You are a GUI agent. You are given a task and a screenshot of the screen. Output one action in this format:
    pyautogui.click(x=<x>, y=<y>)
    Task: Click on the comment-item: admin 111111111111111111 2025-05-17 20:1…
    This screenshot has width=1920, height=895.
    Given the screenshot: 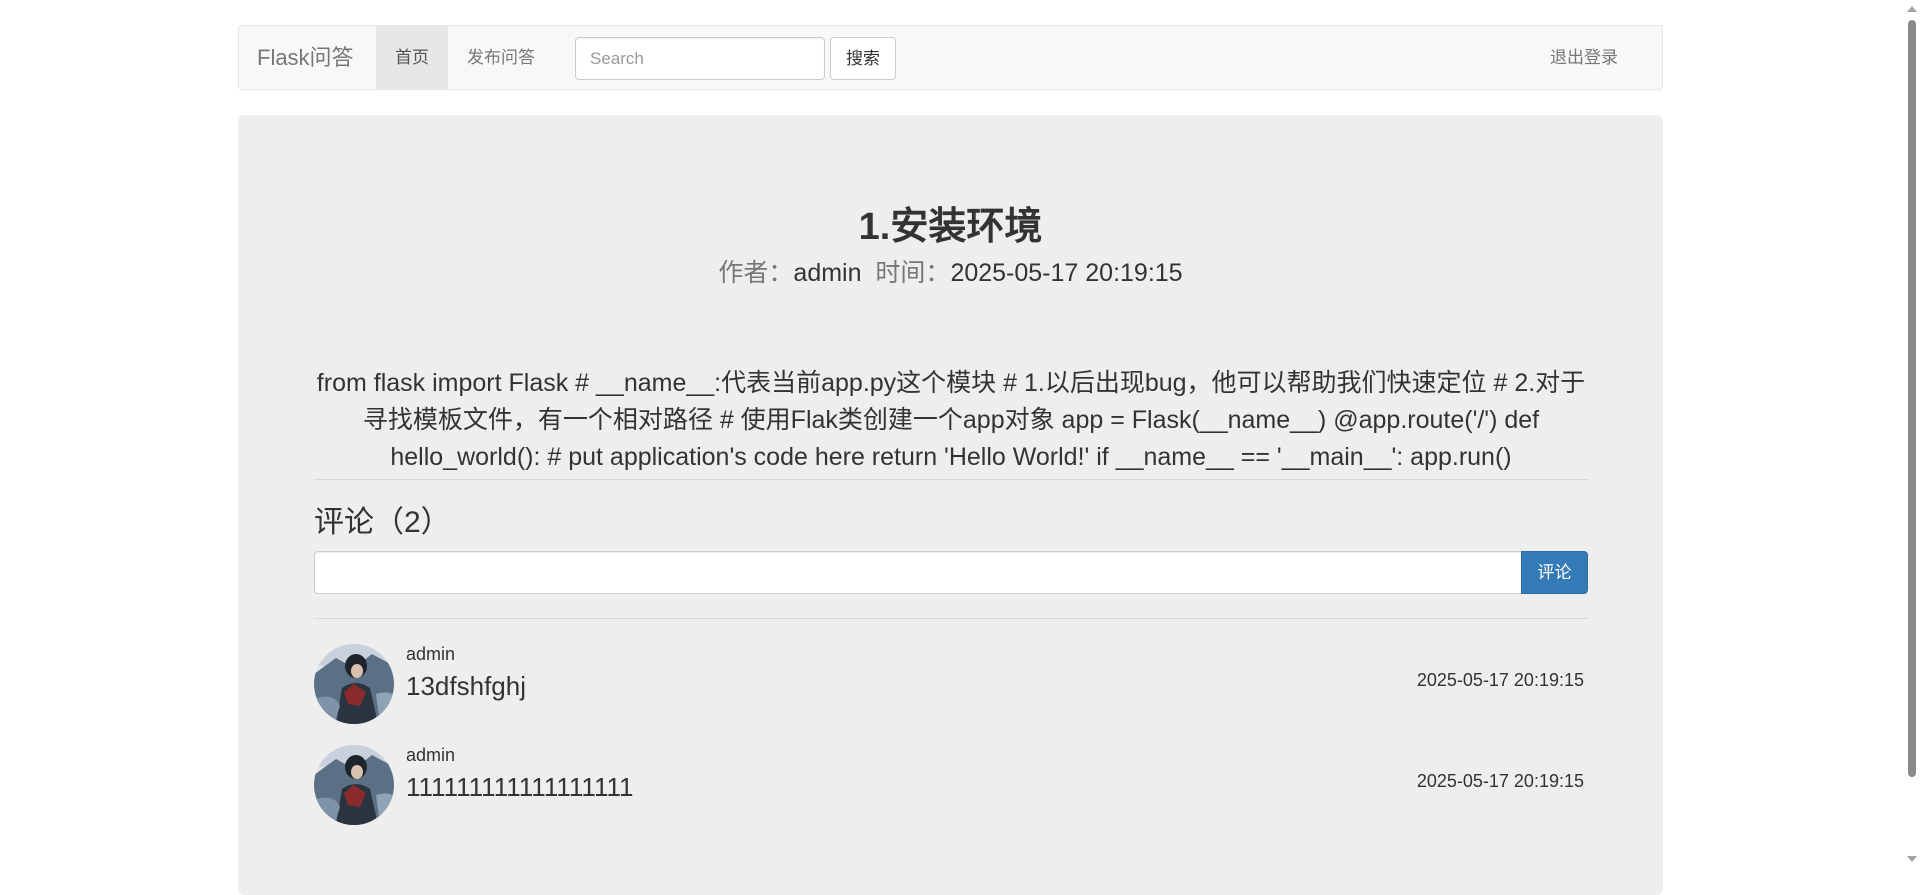 What is the action you would take?
    pyautogui.click(x=951, y=785)
    